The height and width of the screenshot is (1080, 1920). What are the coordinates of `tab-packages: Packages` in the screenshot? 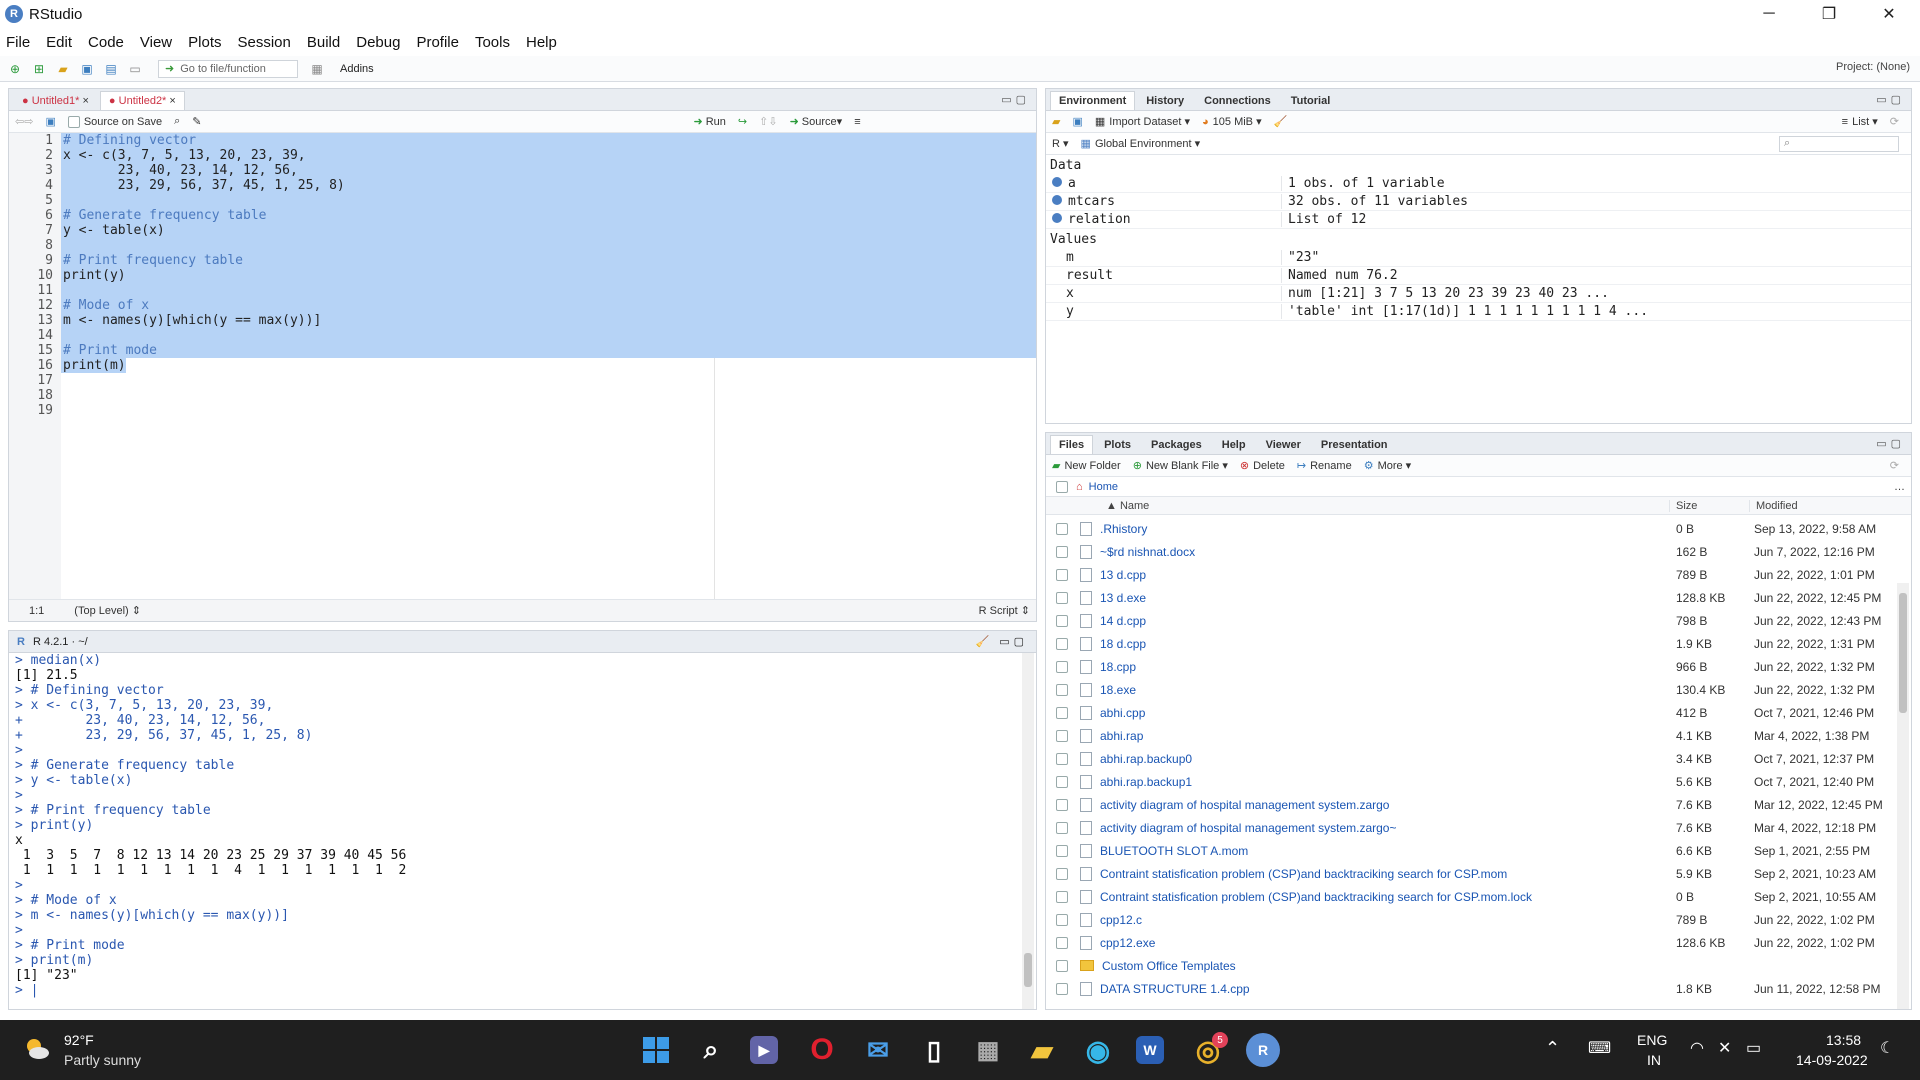 It's located at (1176, 444).